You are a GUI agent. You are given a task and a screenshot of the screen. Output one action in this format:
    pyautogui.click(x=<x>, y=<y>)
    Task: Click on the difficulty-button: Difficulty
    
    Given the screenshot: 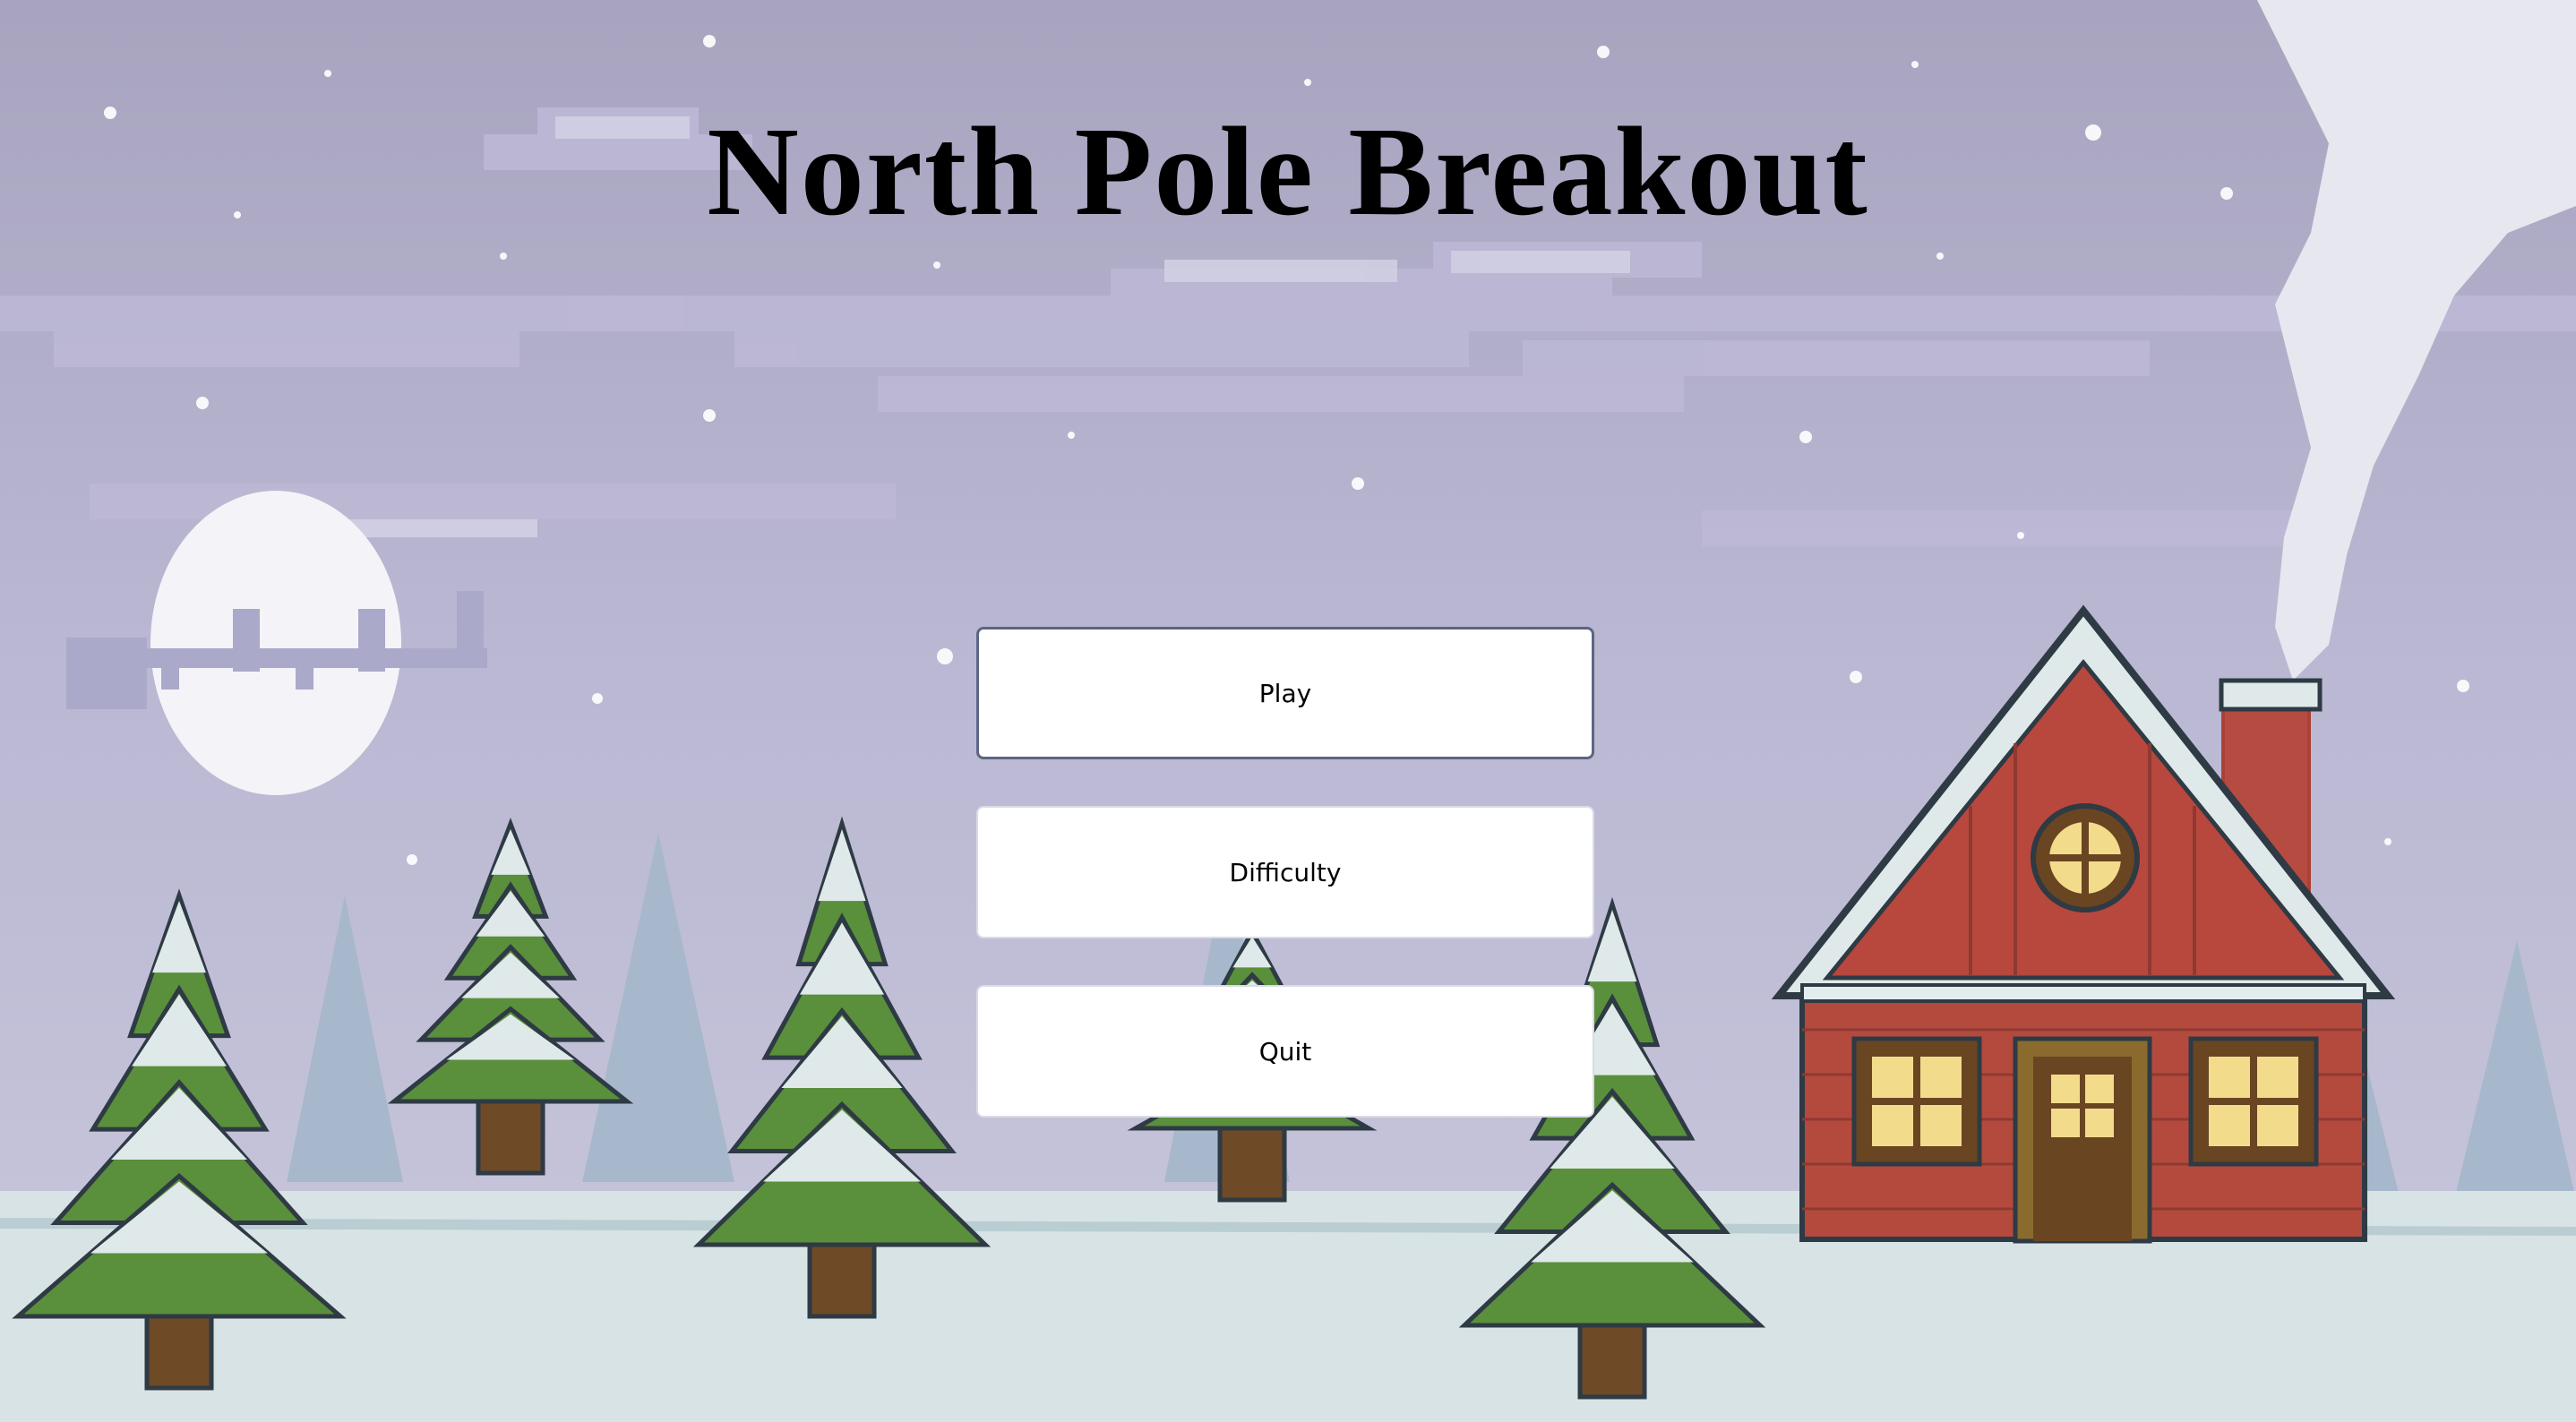 What is the action you would take?
    pyautogui.click(x=1285, y=872)
    